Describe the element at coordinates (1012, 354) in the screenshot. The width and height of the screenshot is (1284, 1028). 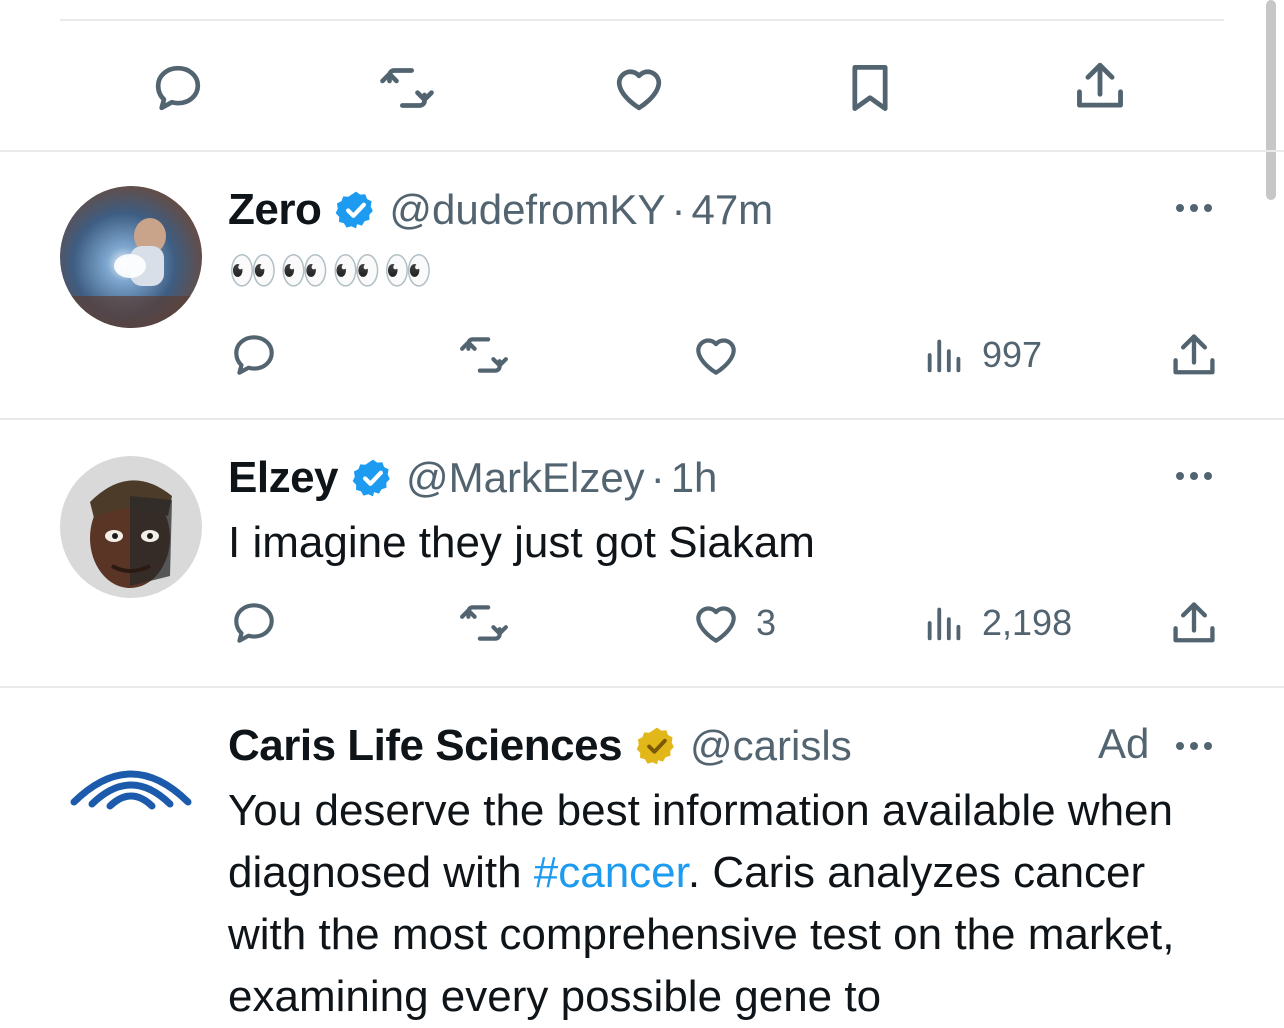
I see `view-count: 997` at that location.